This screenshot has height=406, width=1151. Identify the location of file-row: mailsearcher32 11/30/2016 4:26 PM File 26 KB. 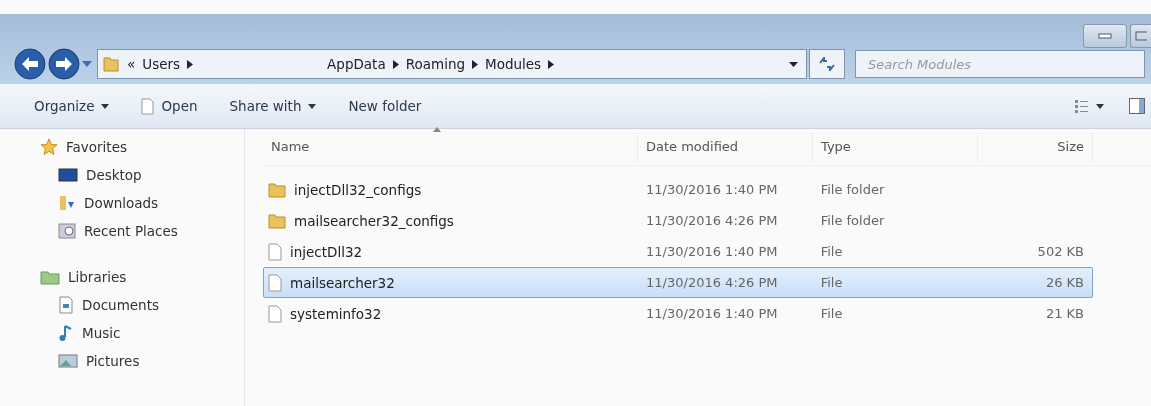
(678, 282).